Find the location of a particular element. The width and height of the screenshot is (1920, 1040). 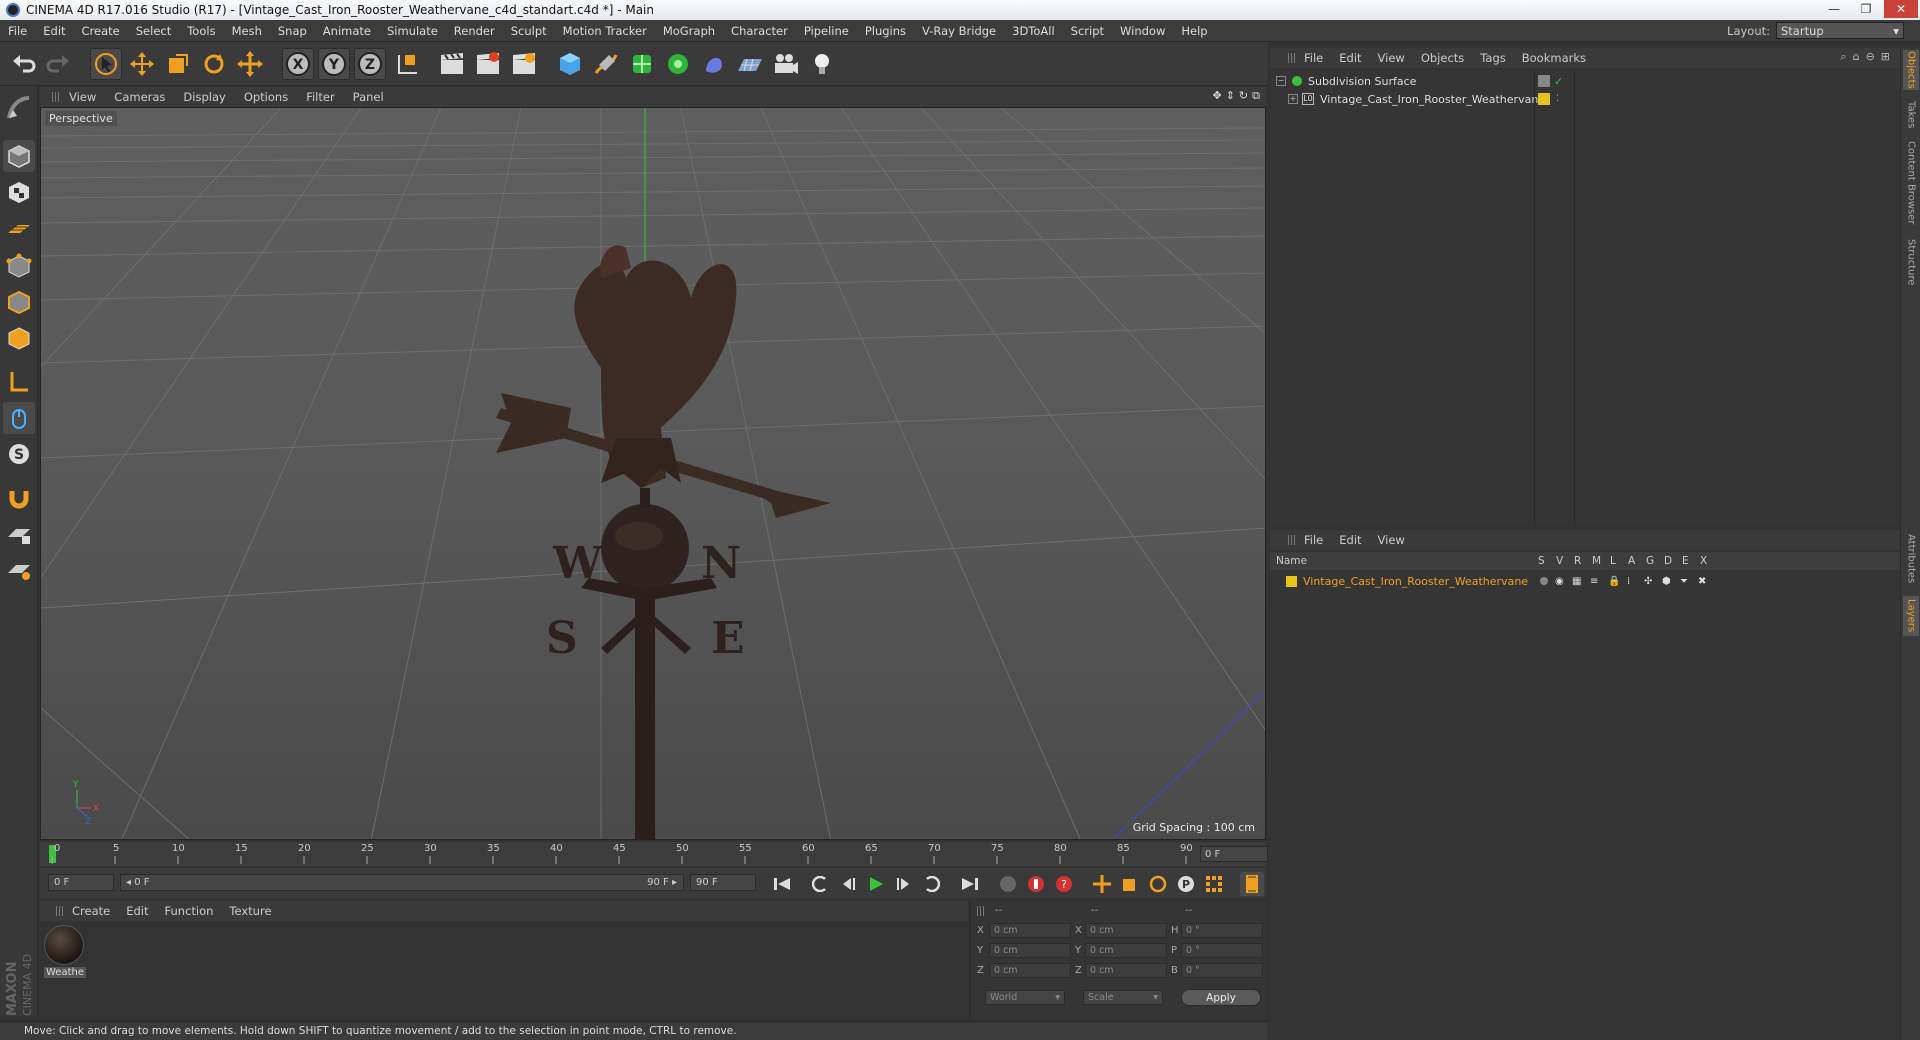

search-icon: ⌕ is located at coordinates (1843, 57).